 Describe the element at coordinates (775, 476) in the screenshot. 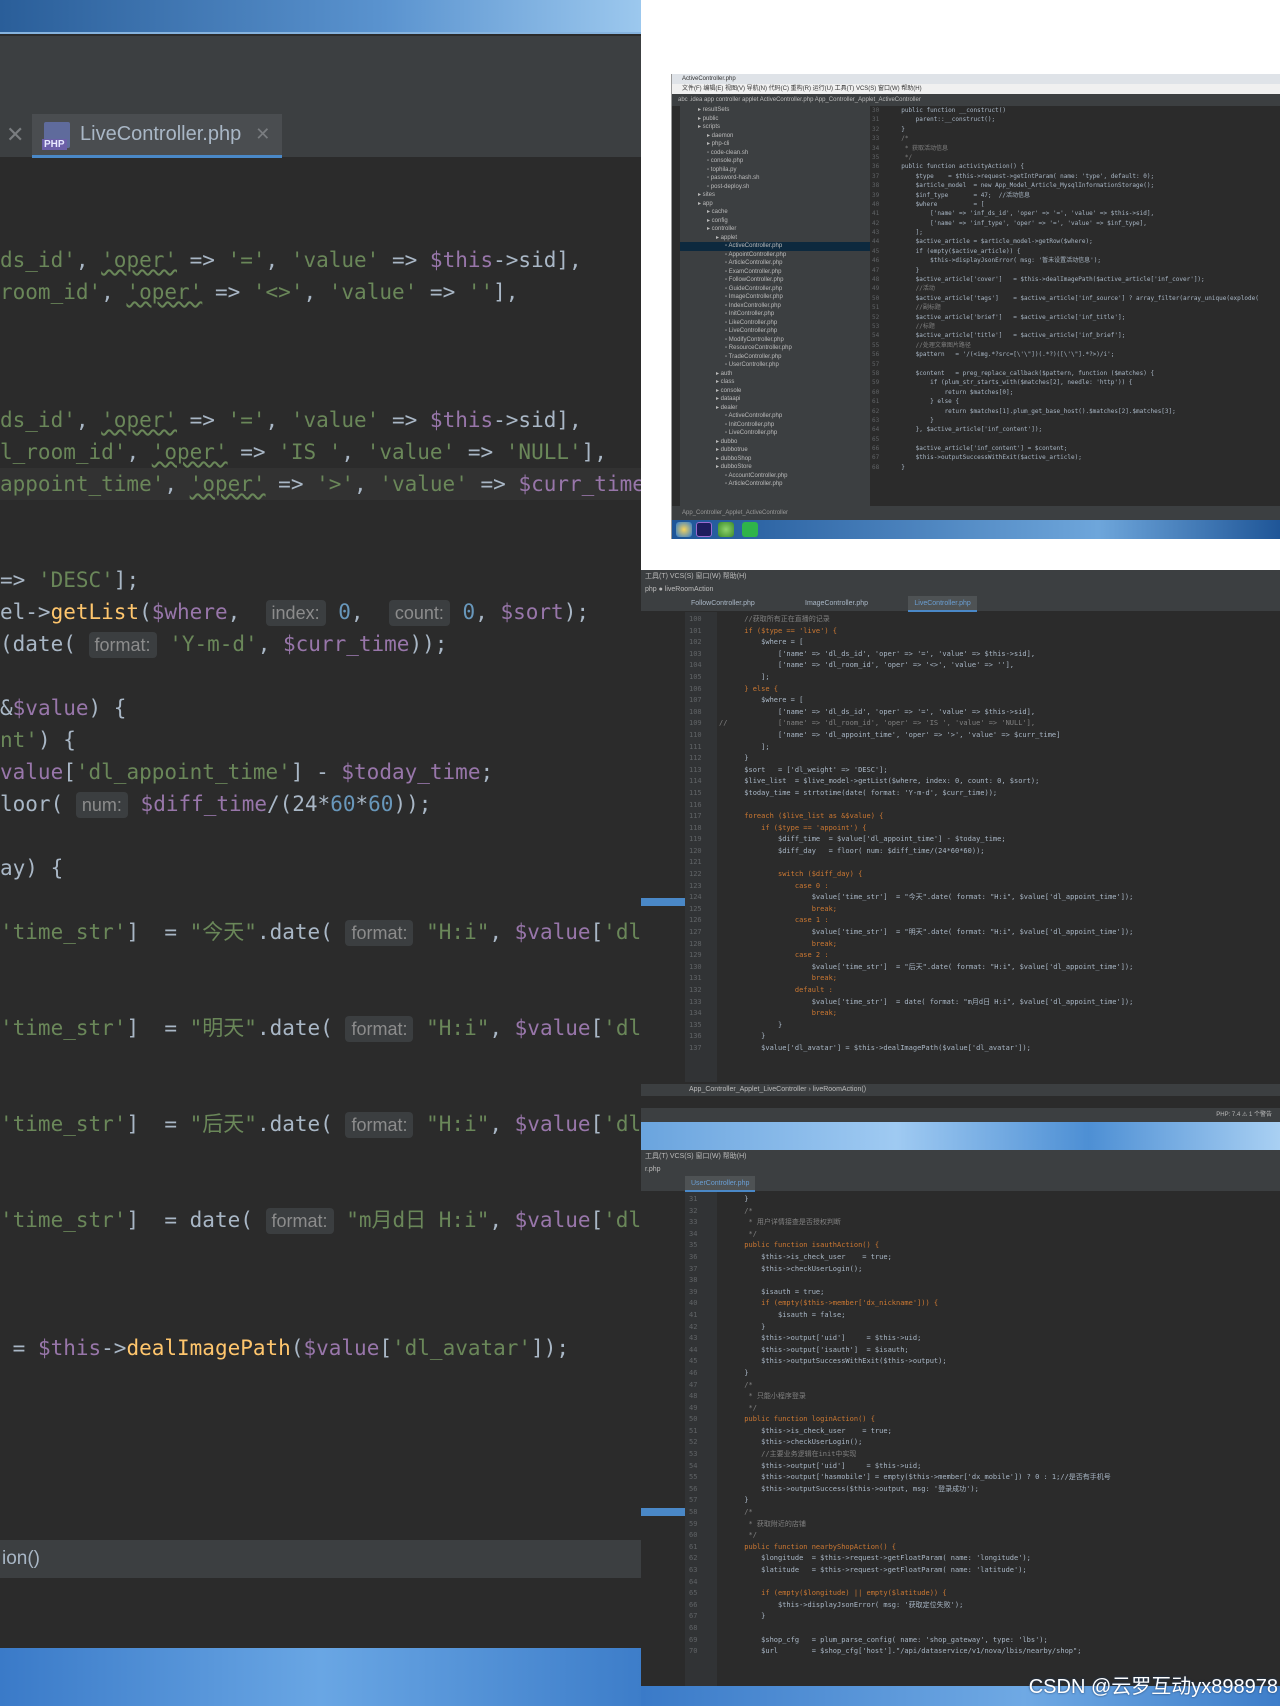

I see `tree-item: ▫ AccountController.php` at that location.